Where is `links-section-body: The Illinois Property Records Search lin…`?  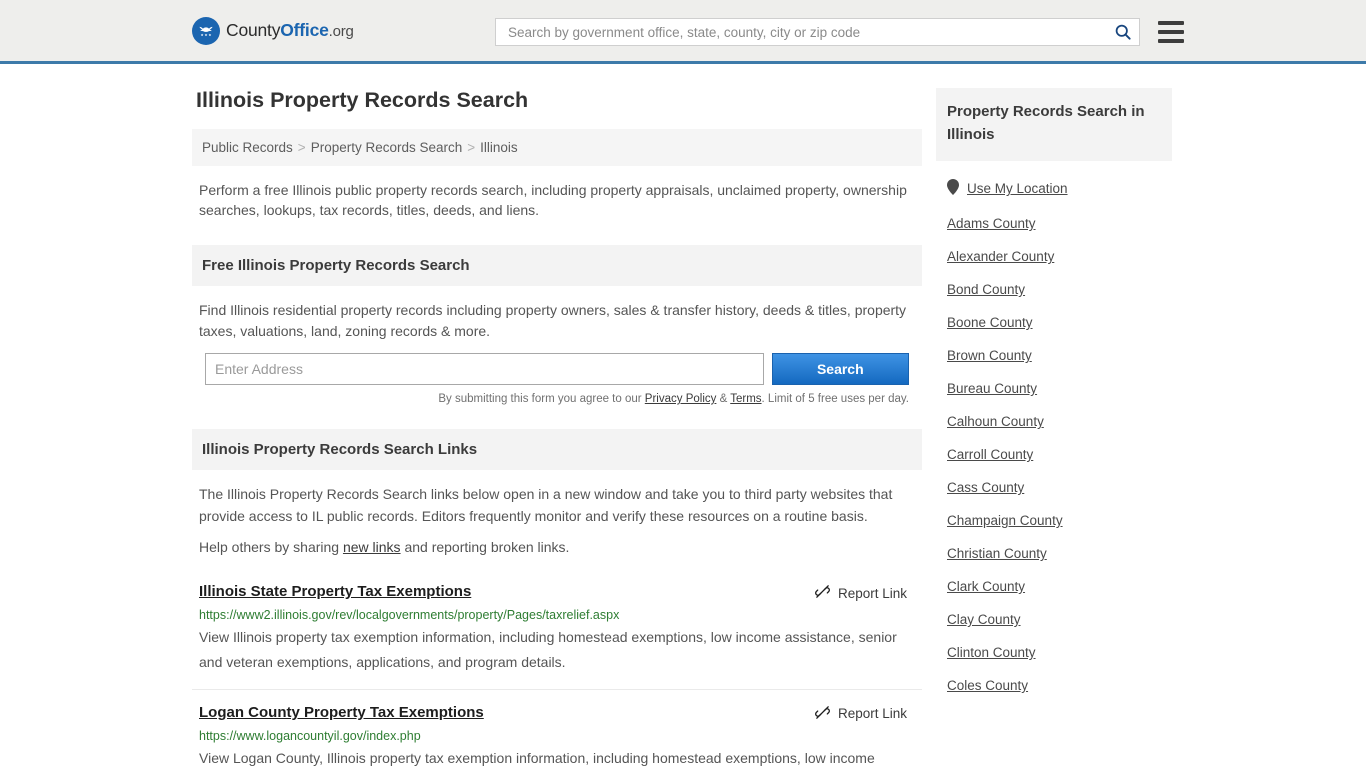 links-section-body: The Illinois Property Records Search lin… is located at coordinates (557, 514).